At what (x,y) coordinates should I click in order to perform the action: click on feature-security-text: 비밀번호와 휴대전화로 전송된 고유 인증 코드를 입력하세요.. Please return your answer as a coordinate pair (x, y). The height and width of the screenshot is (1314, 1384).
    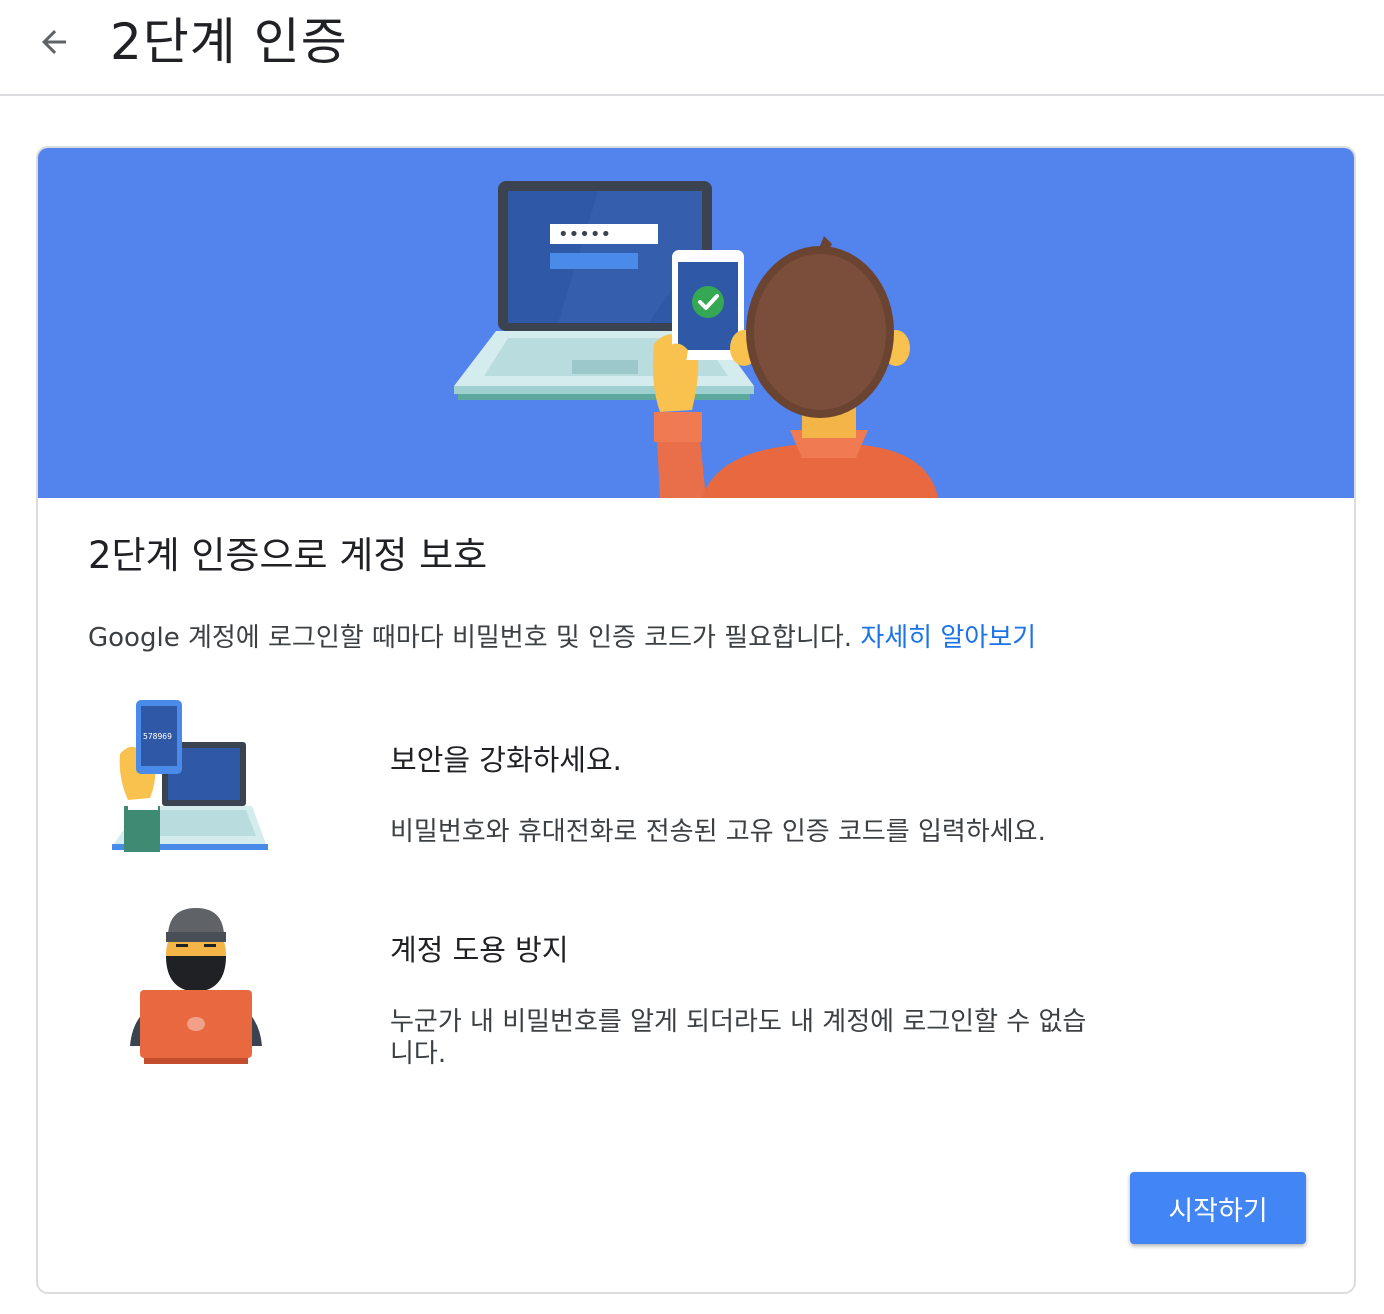
    Looking at the image, I should click on (718, 832).